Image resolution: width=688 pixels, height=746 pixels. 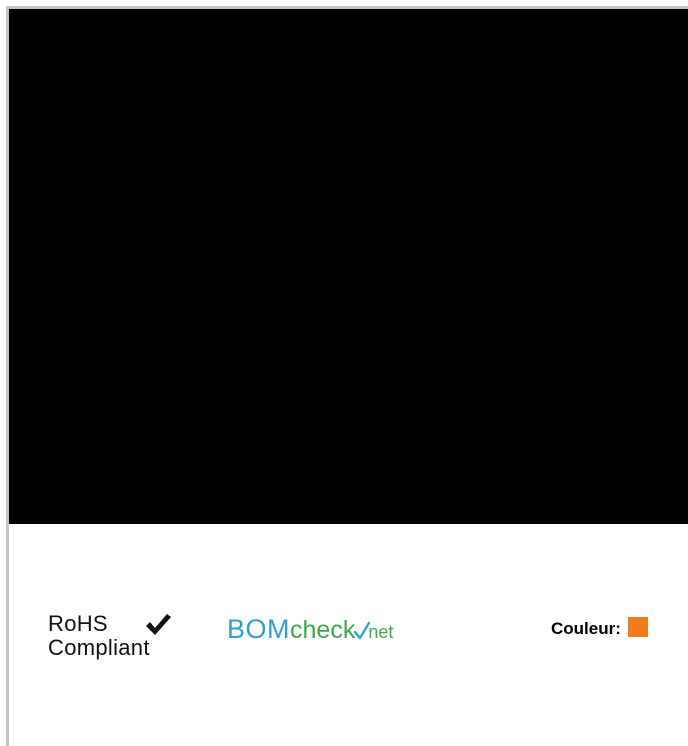 I want to click on rohs-title: RoHS, so click(x=78, y=623).